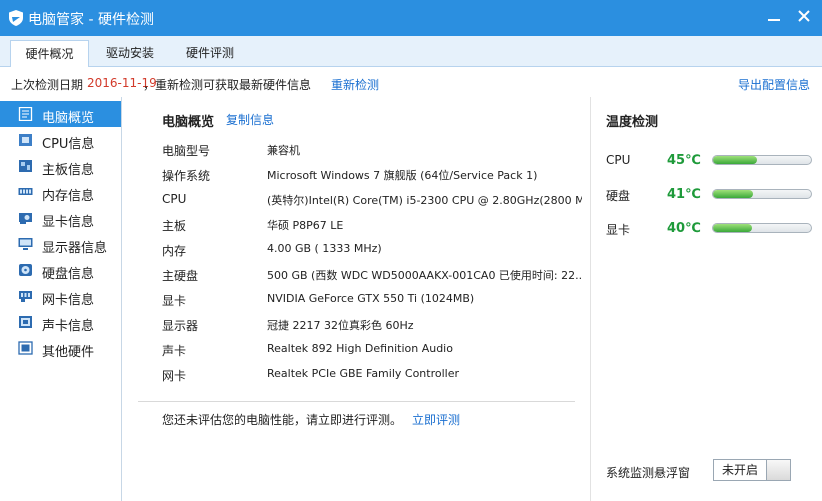 The height and width of the screenshot is (501, 822). Describe the element at coordinates (632, 122) in the screenshot. I see `temperature-title: 温度检测` at that location.